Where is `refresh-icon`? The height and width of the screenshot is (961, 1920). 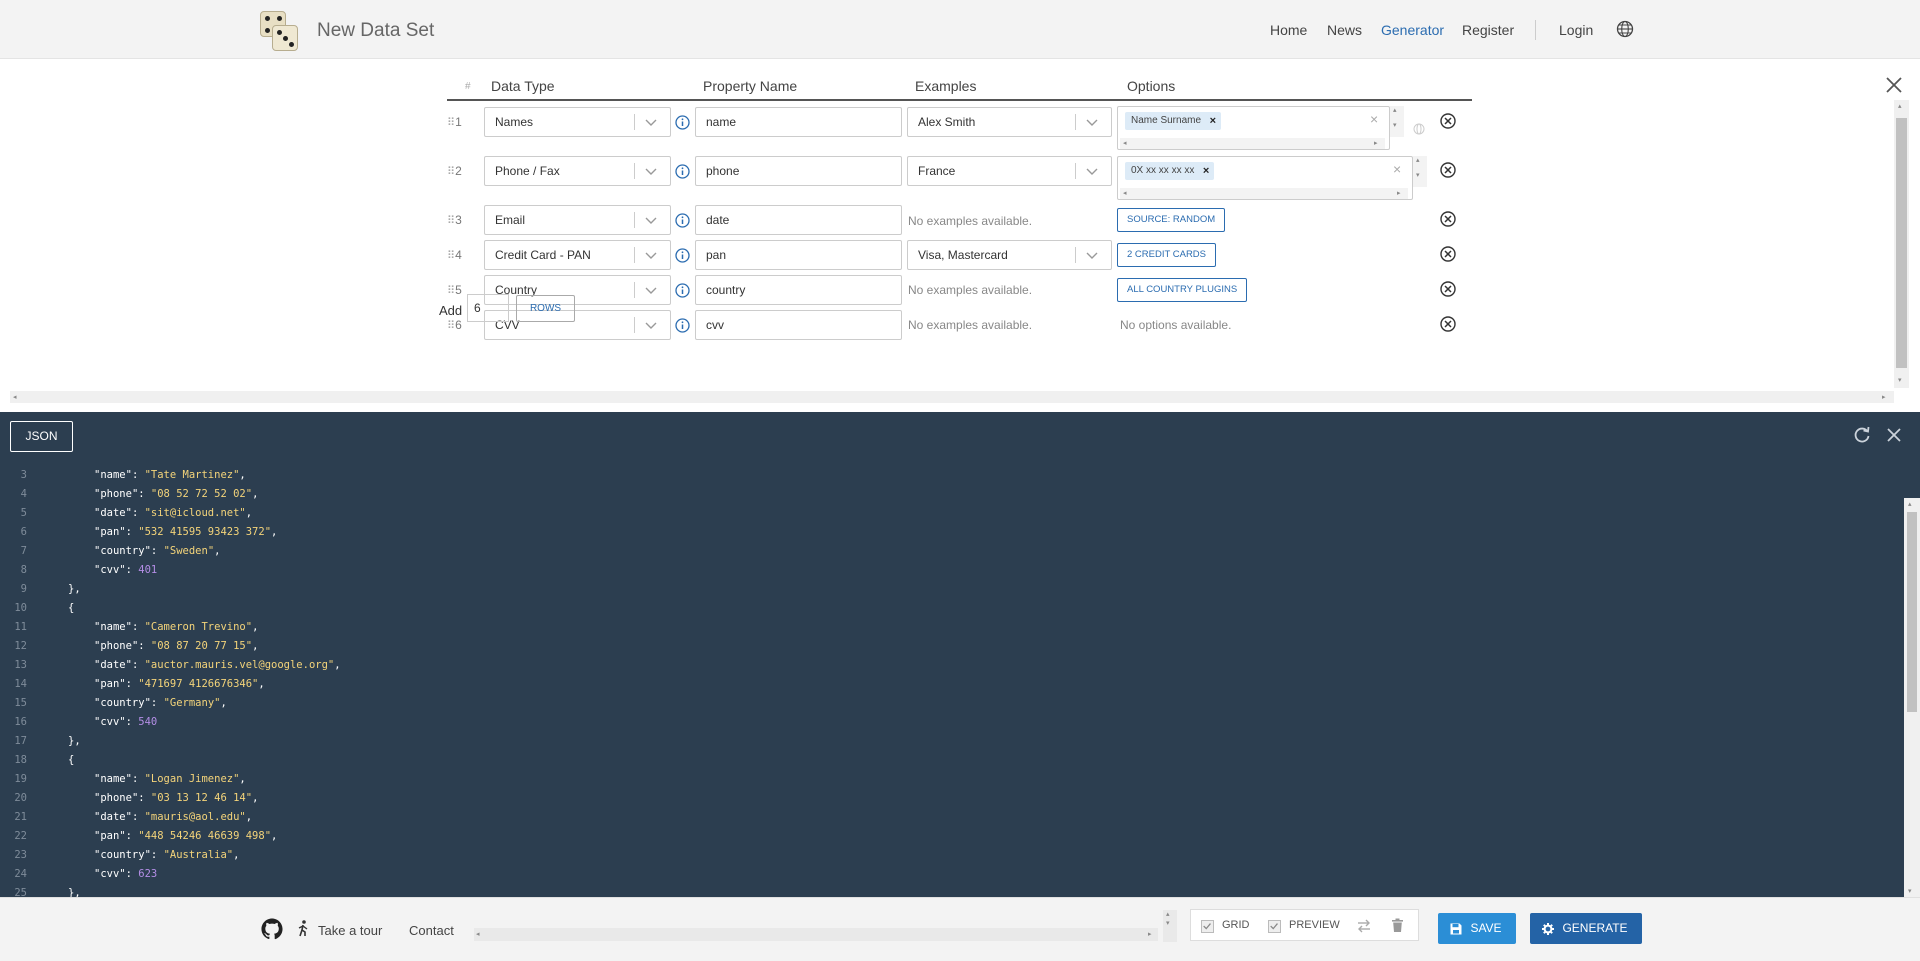 refresh-icon is located at coordinates (1862, 435).